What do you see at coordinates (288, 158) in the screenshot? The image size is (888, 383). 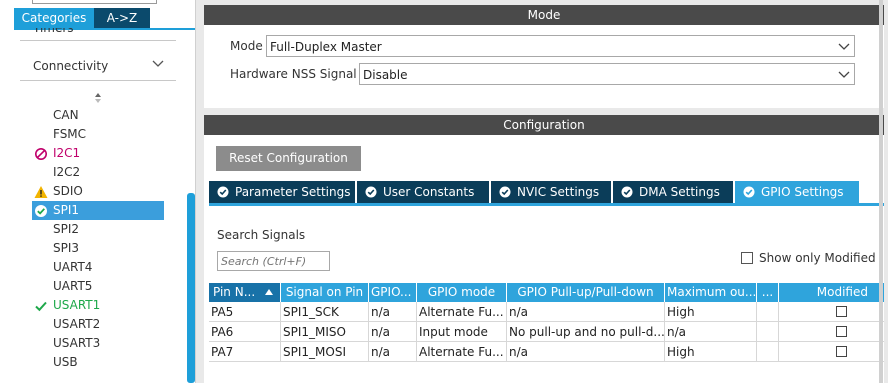 I see `reset-configuration-button: Reset Configuration` at bounding box center [288, 158].